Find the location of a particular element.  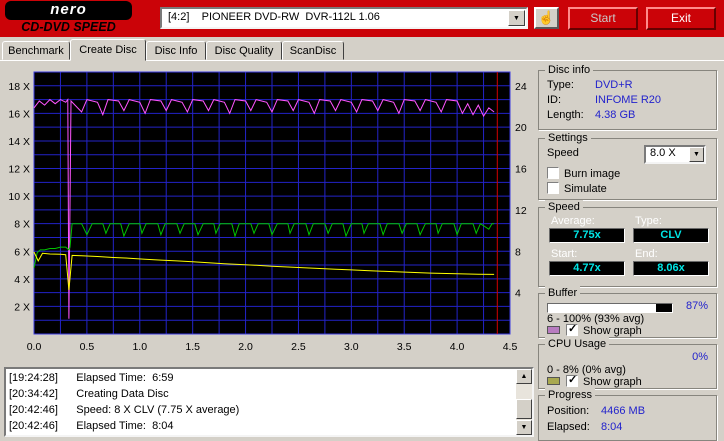

tab-disc-info: Disc Info is located at coordinates (176, 50).